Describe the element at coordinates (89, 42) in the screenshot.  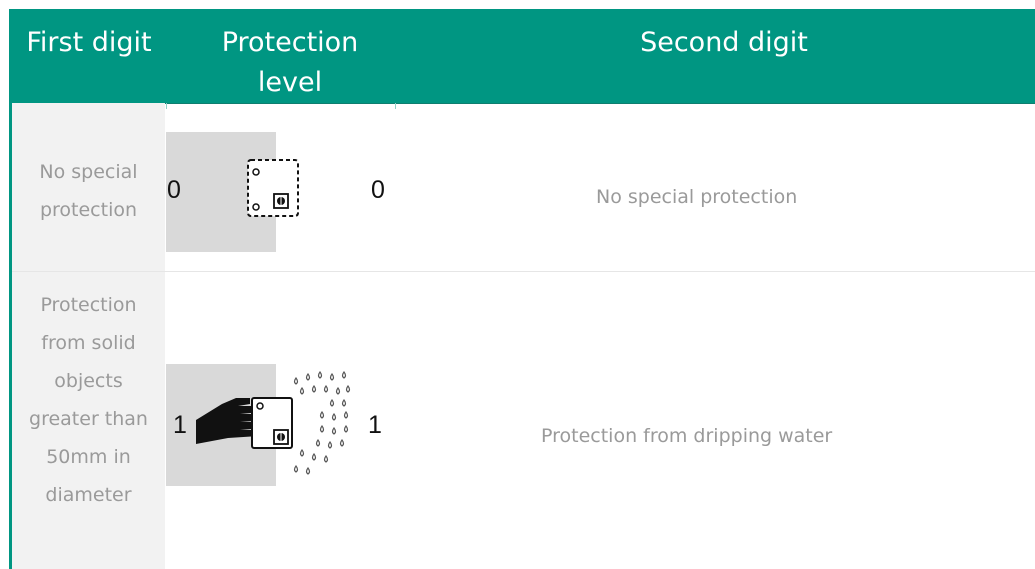
I see `header-first-digit: First digit` at that location.